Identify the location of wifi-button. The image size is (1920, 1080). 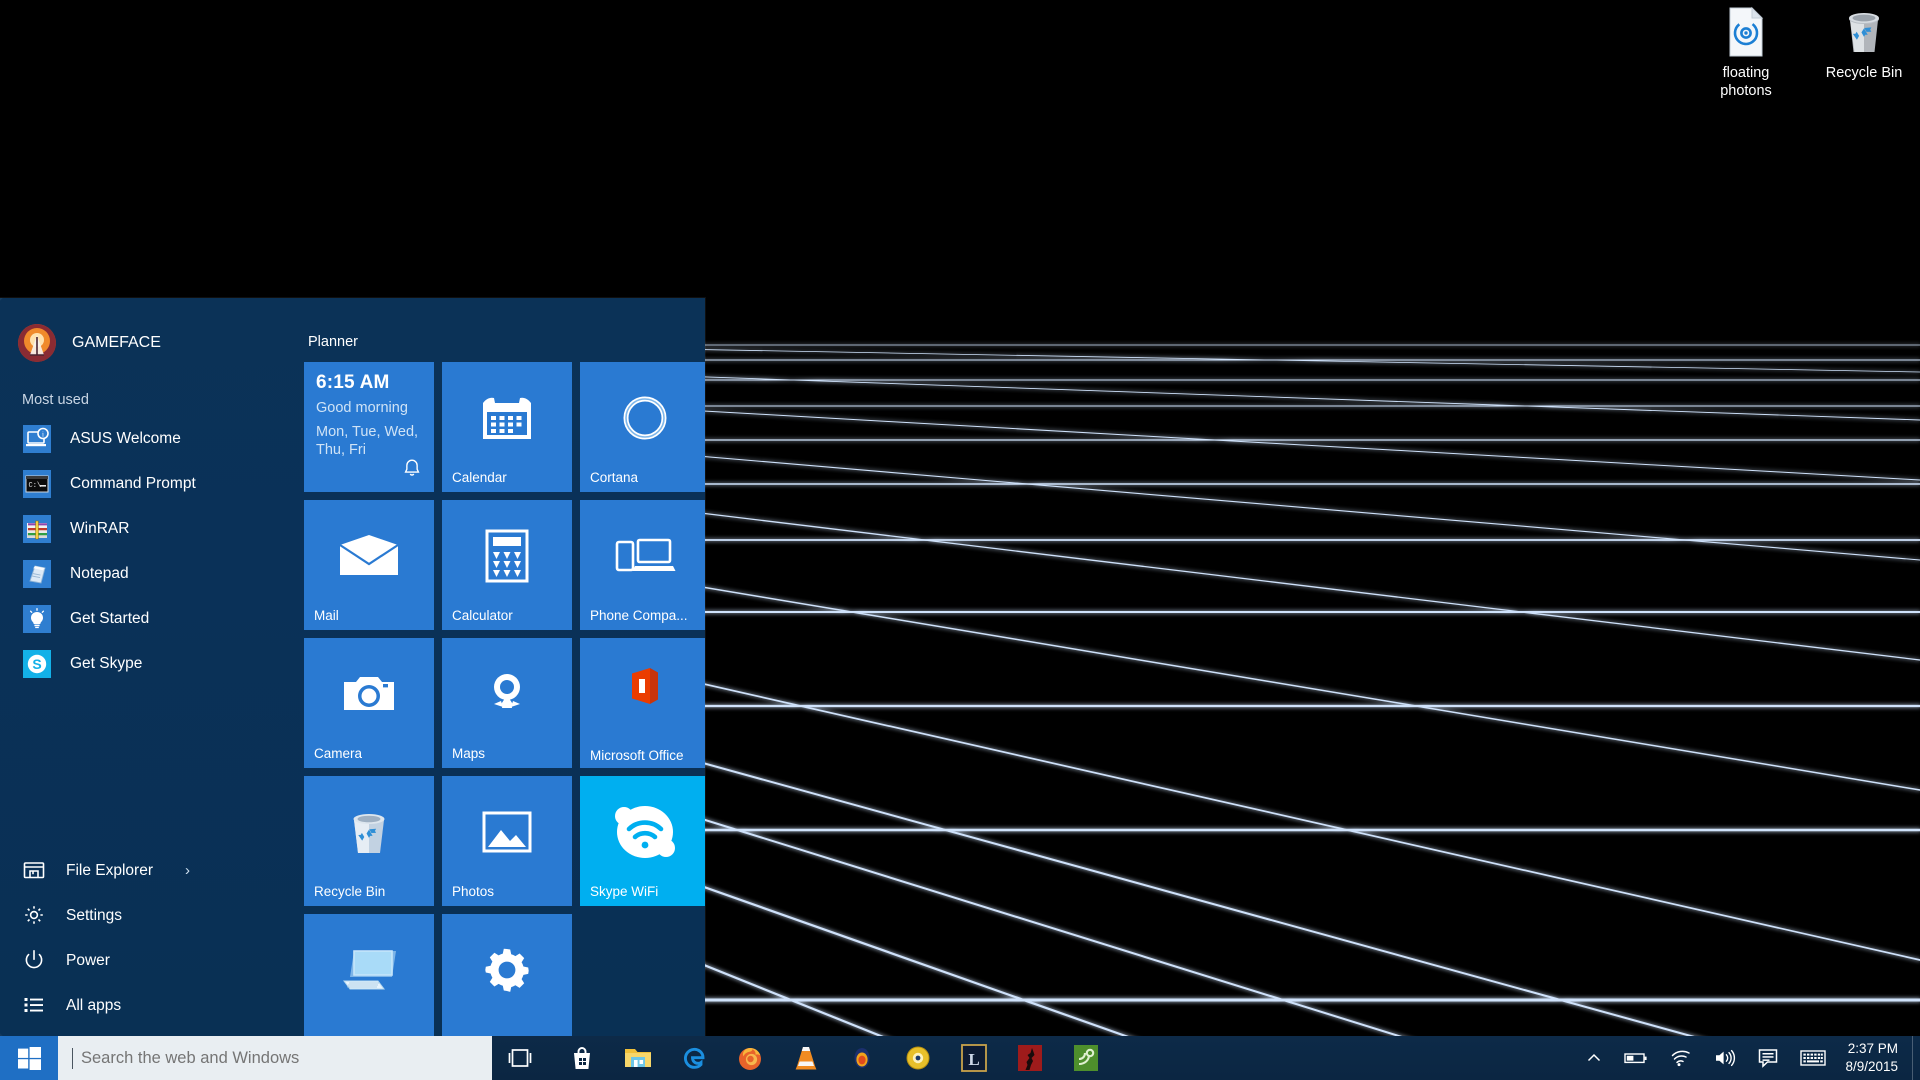
(1681, 1058).